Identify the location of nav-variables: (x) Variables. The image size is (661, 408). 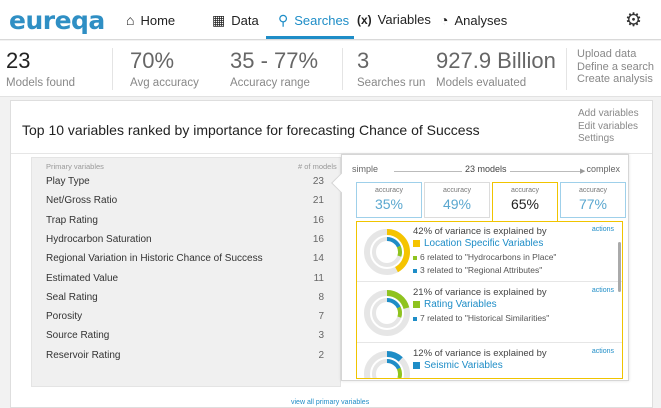
(394, 19).